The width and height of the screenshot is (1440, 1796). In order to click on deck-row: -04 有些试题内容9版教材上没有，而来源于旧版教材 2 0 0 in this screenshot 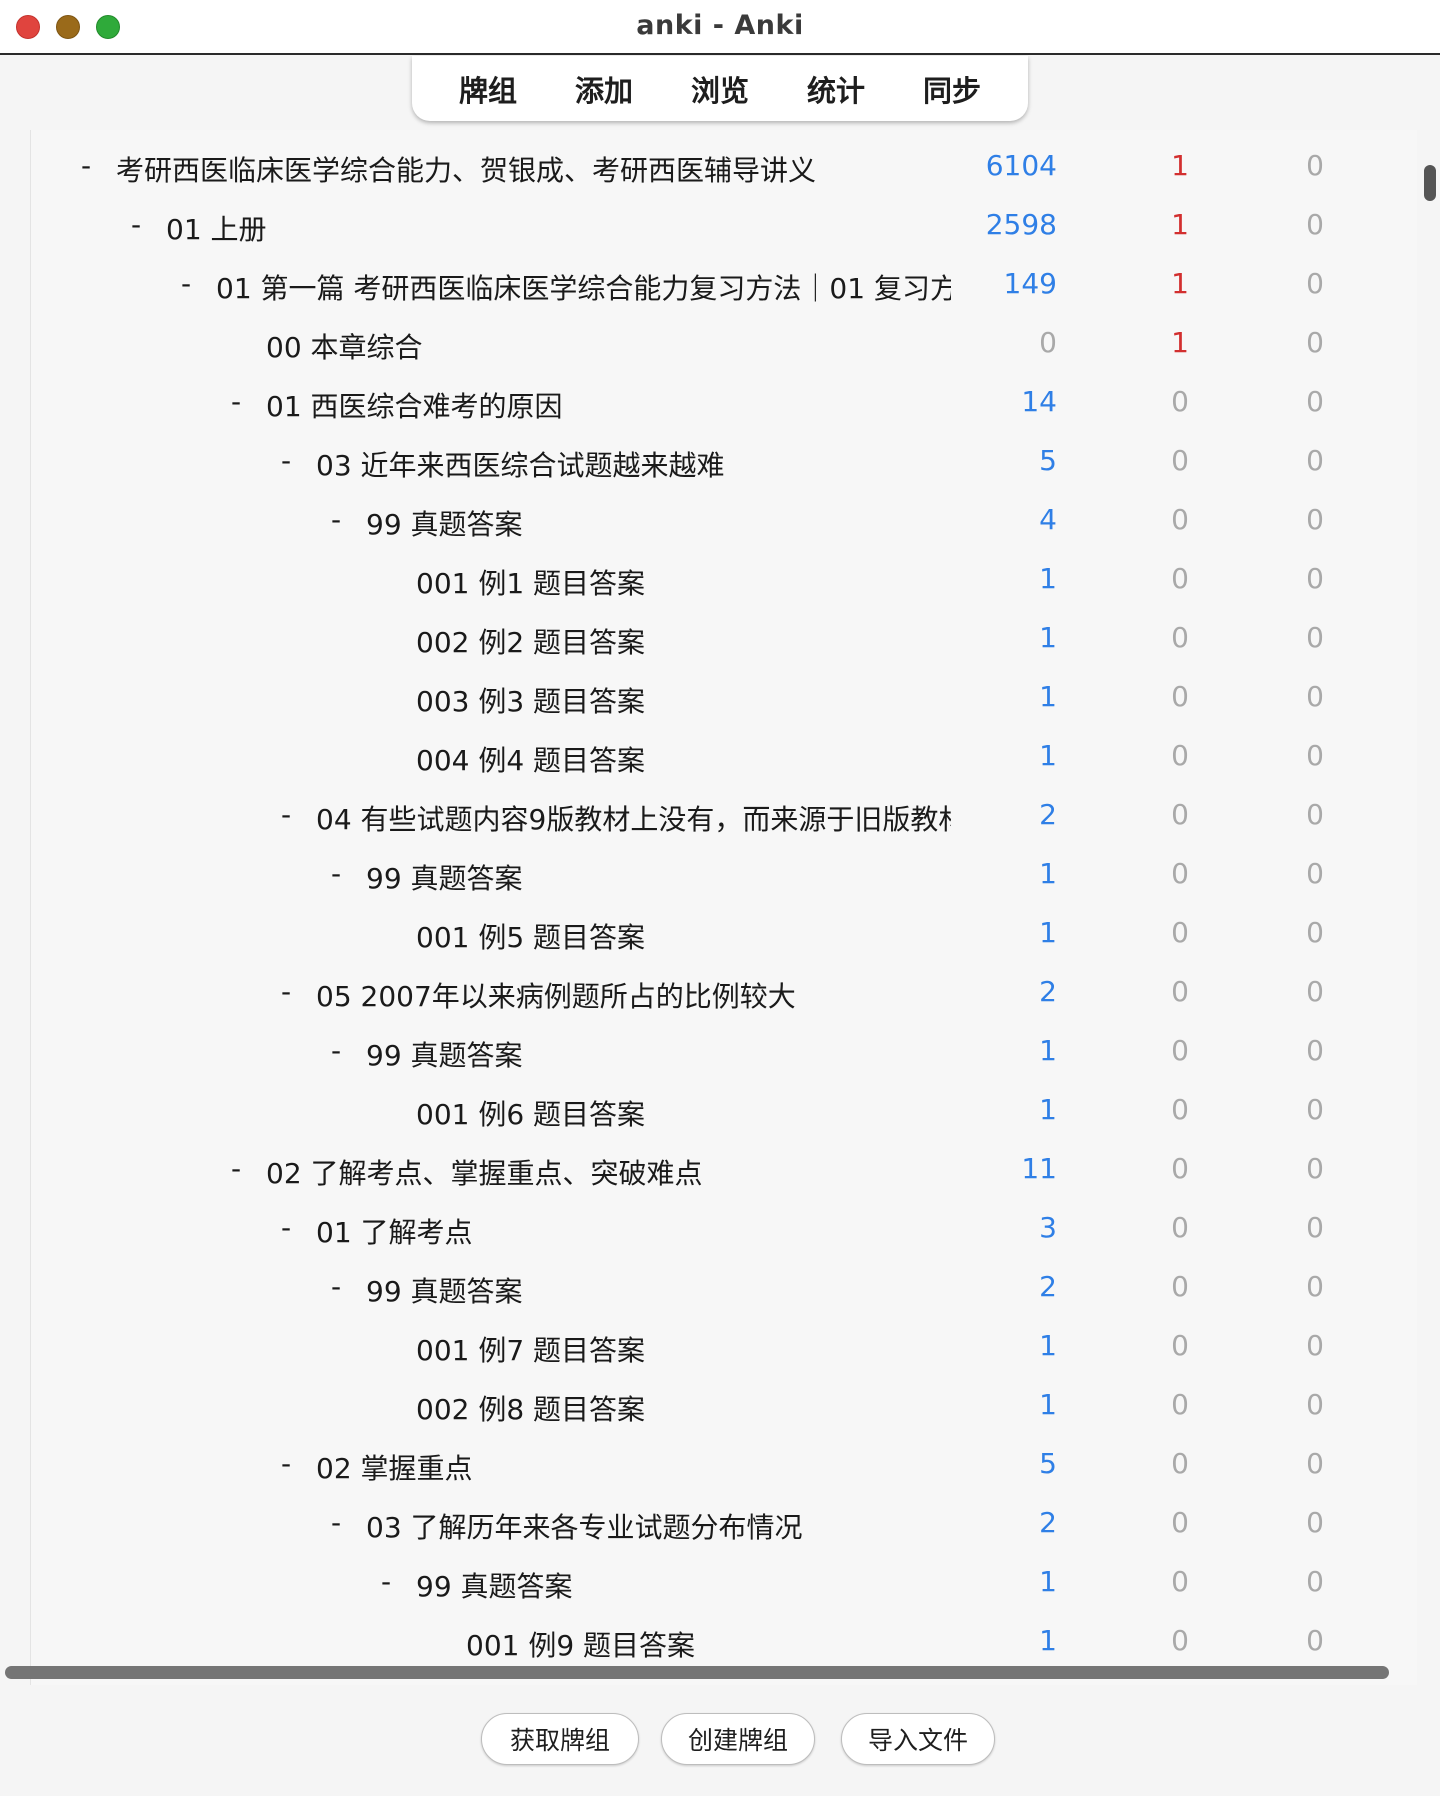, I will do `click(724, 813)`.